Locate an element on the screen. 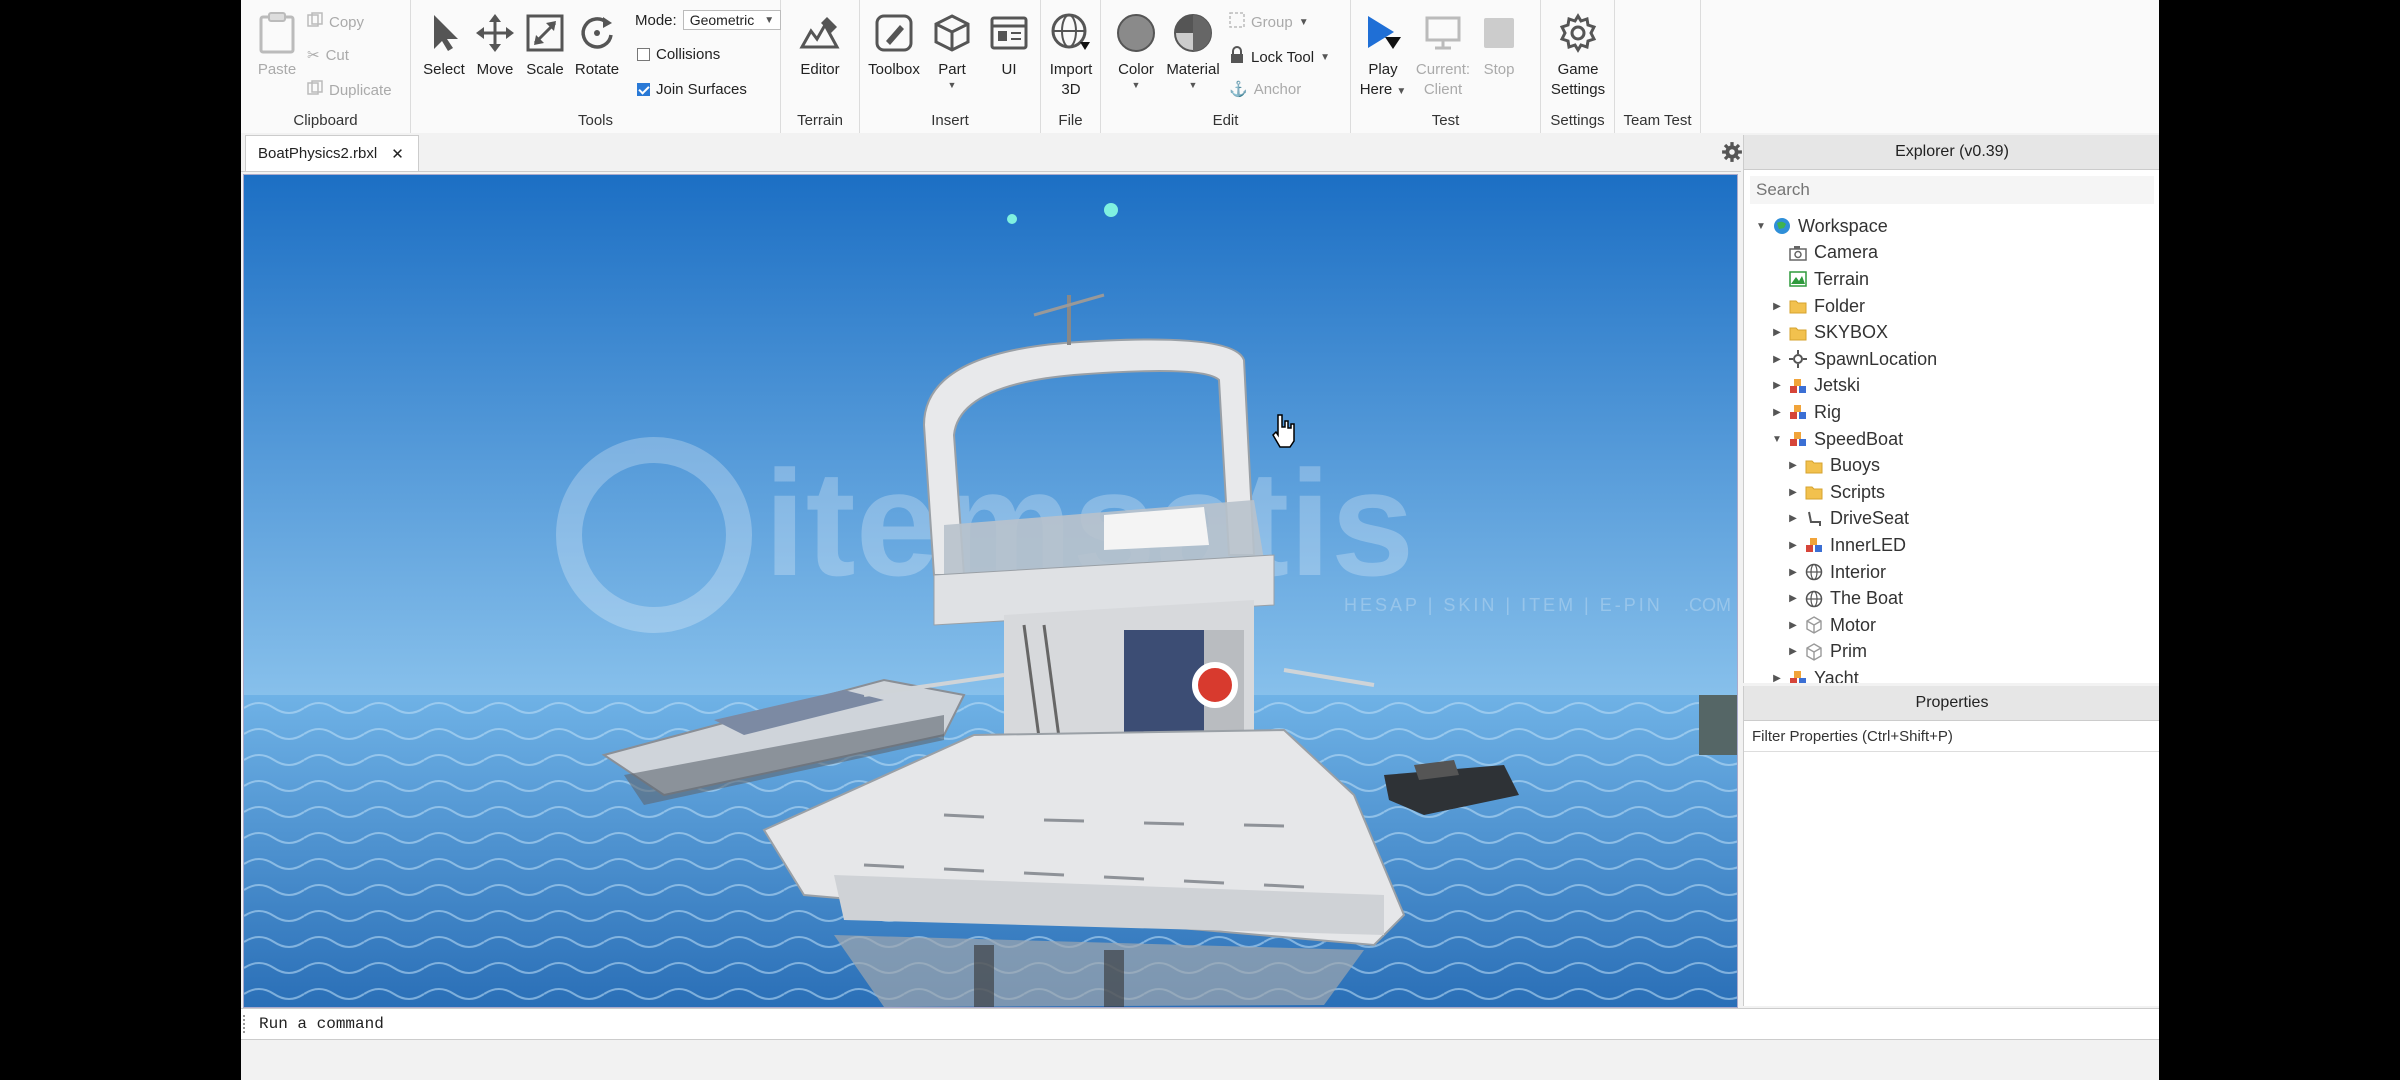 The image size is (2400, 1080). explorer-item-speedboat: ▼ SpeedBoat is located at coordinates (1951, 439).